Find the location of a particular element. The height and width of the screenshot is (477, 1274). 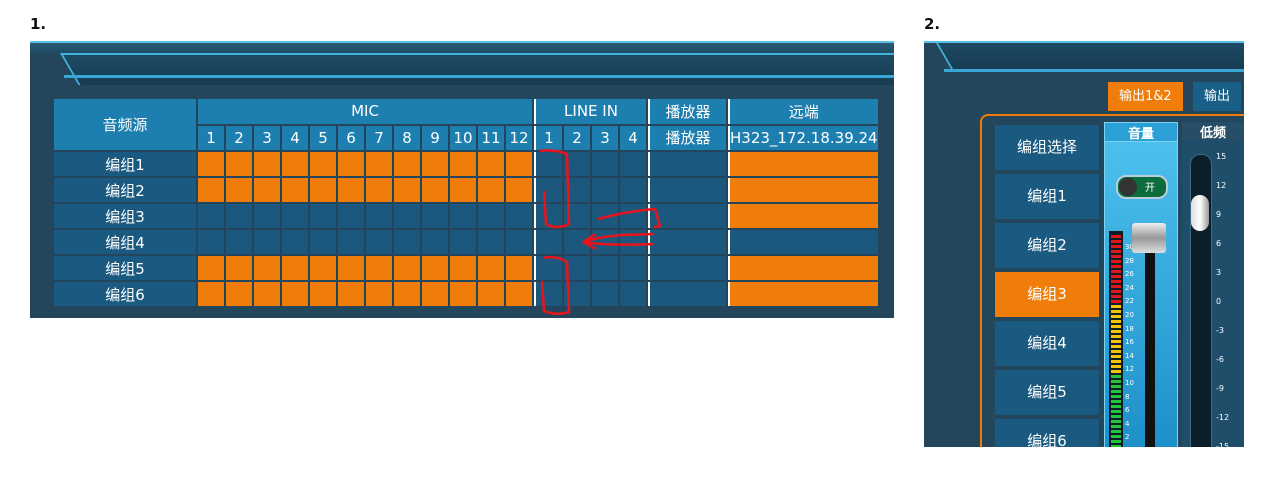

step-2-label: 2. is located at coordinates (932, 24).